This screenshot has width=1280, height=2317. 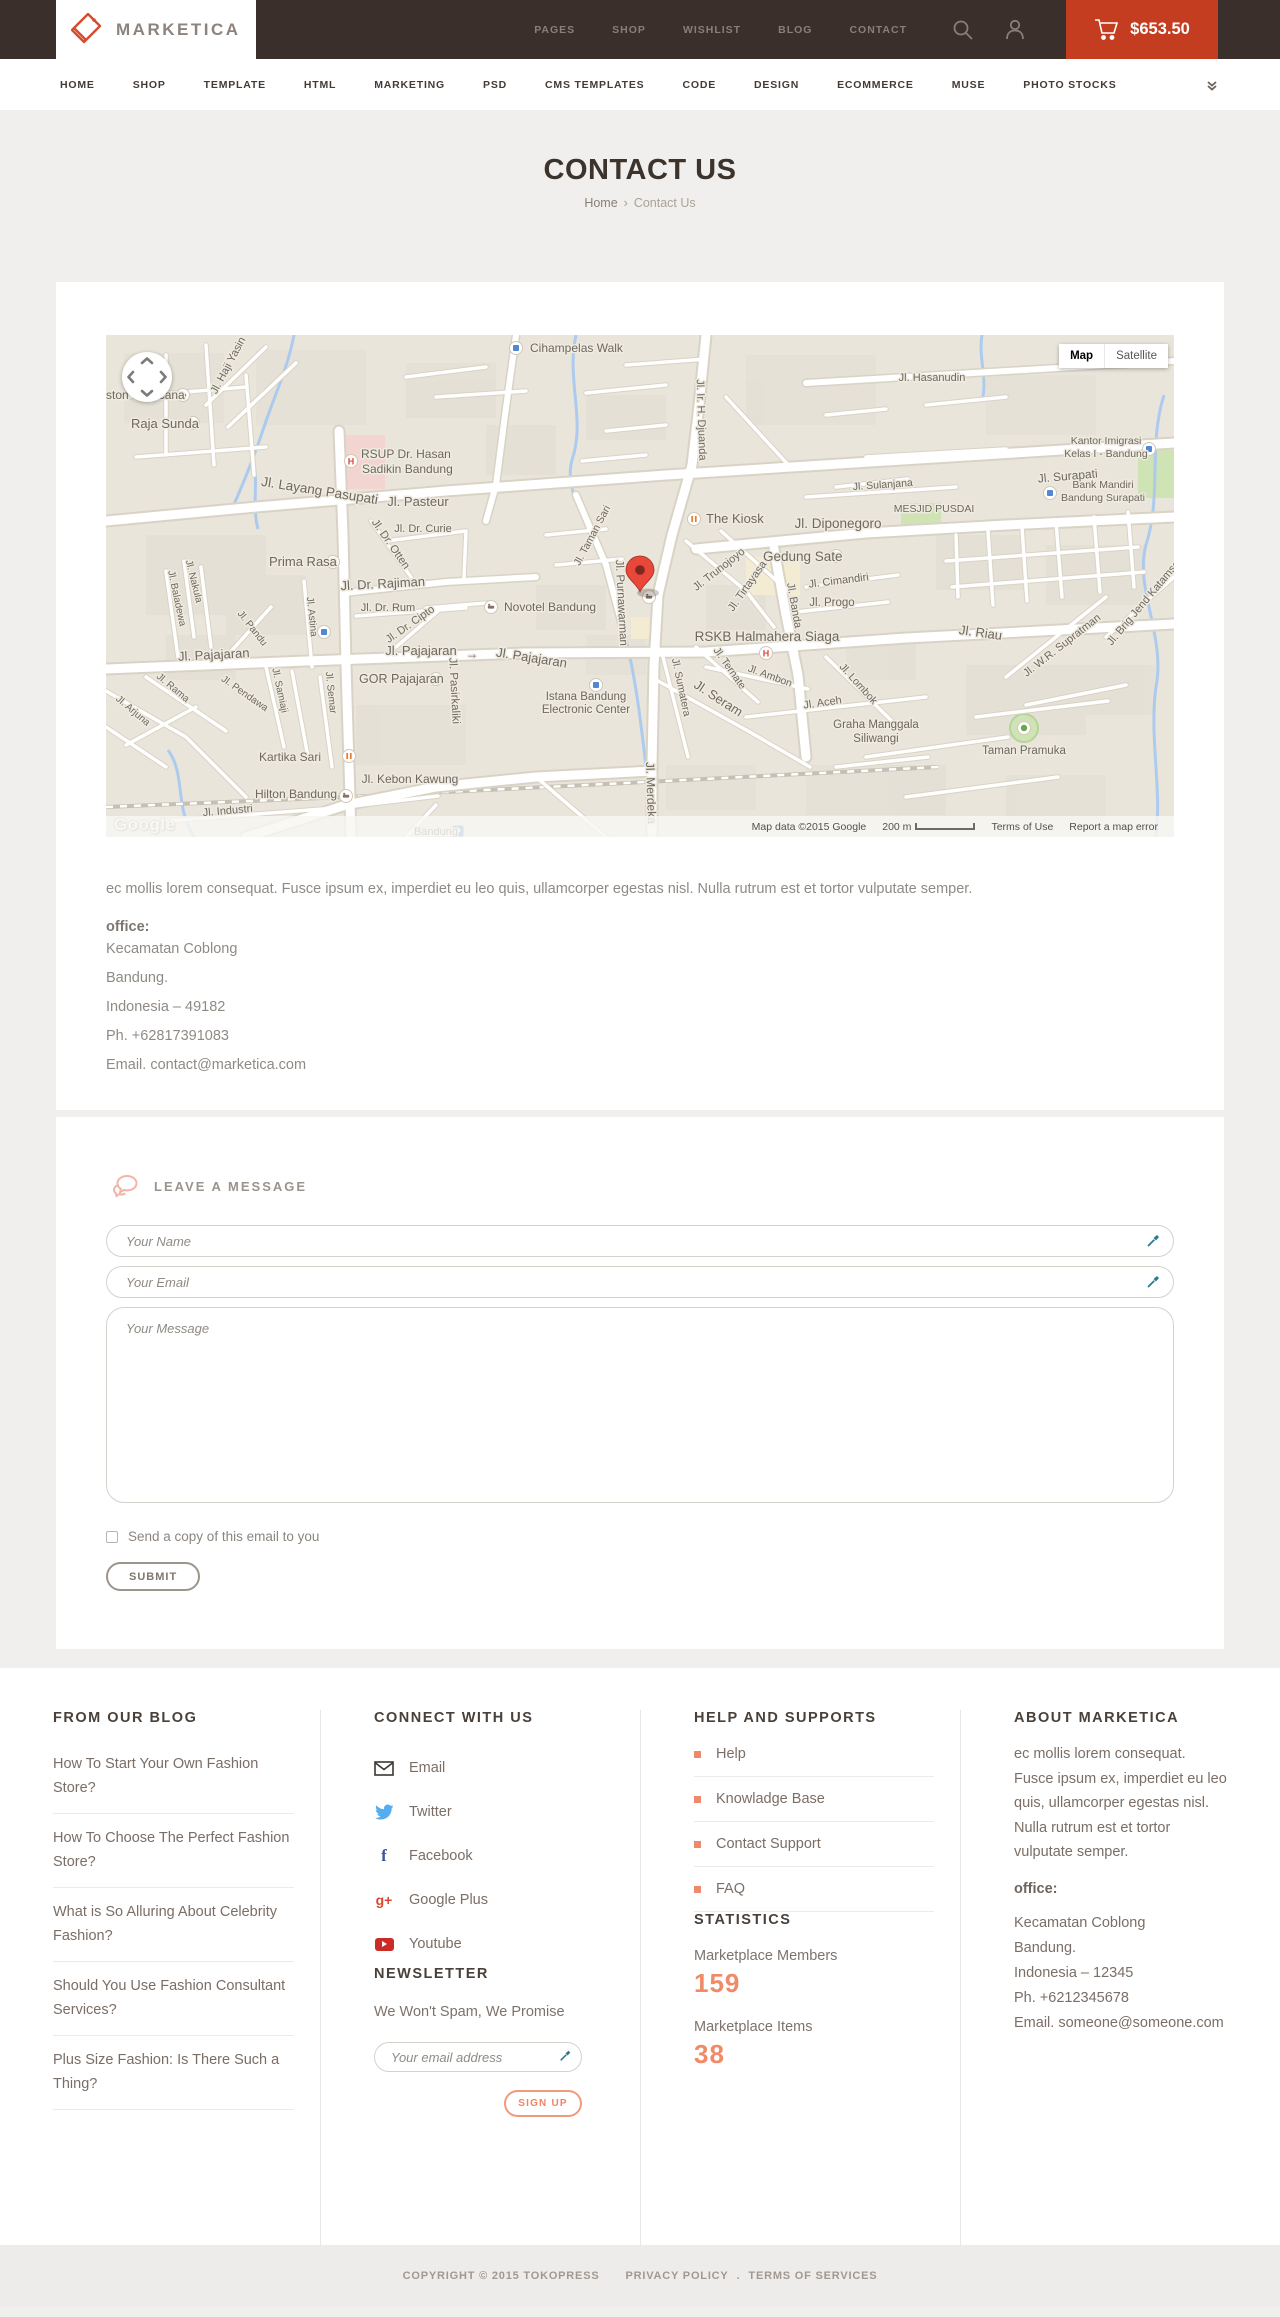 What do you see at coordinates (543, 2103) in the screenshot?
I see `signup-button: SIGN UP` at bounding box center [543, 2103].